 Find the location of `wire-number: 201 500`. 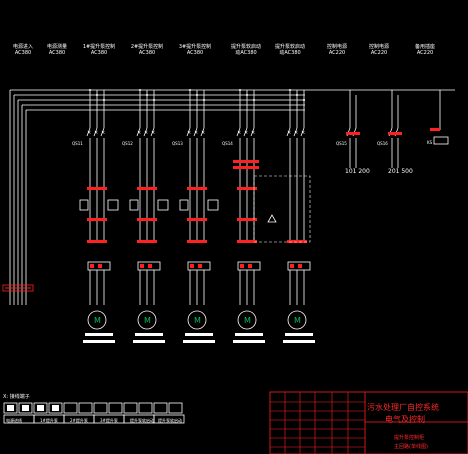

wire-number: 201 500 is located at coordinates (400, 171).